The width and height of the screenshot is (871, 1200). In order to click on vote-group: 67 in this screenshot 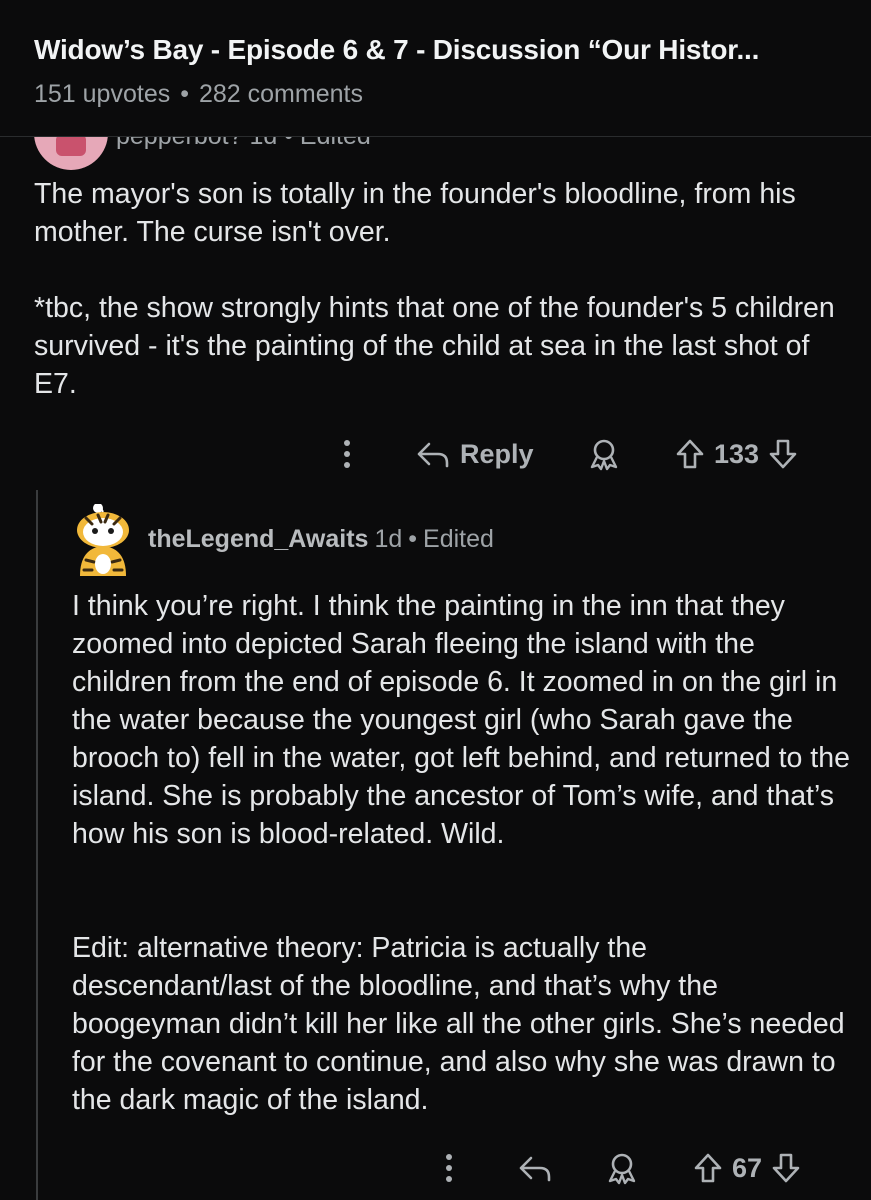, I will do `click(747, 1168)`.